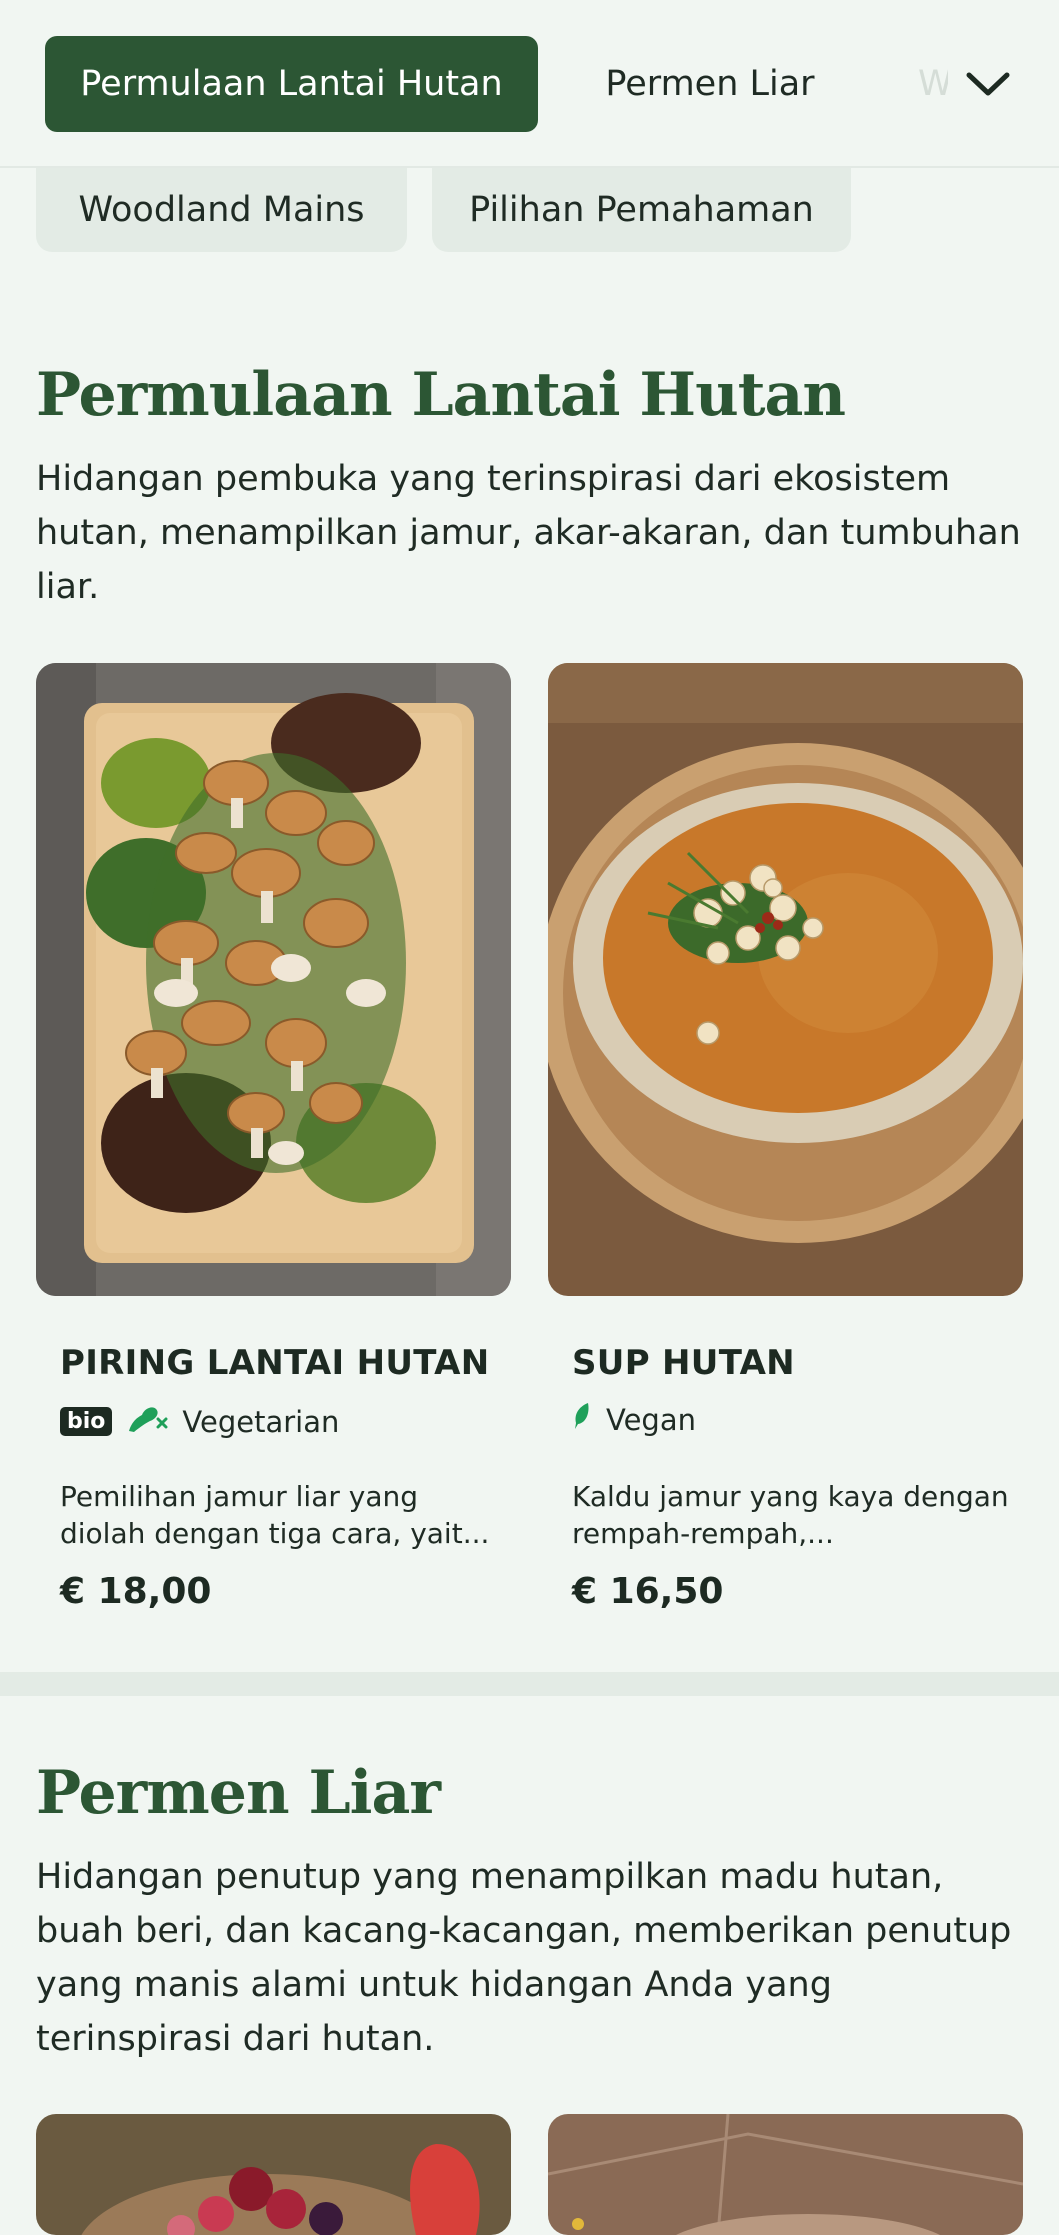 The image size is (1059, 2235). What do you see at coordinates (261, 1421) in the screenshot?
I see `diet-label: Vegetarian` at bounding box center [261, 1421].